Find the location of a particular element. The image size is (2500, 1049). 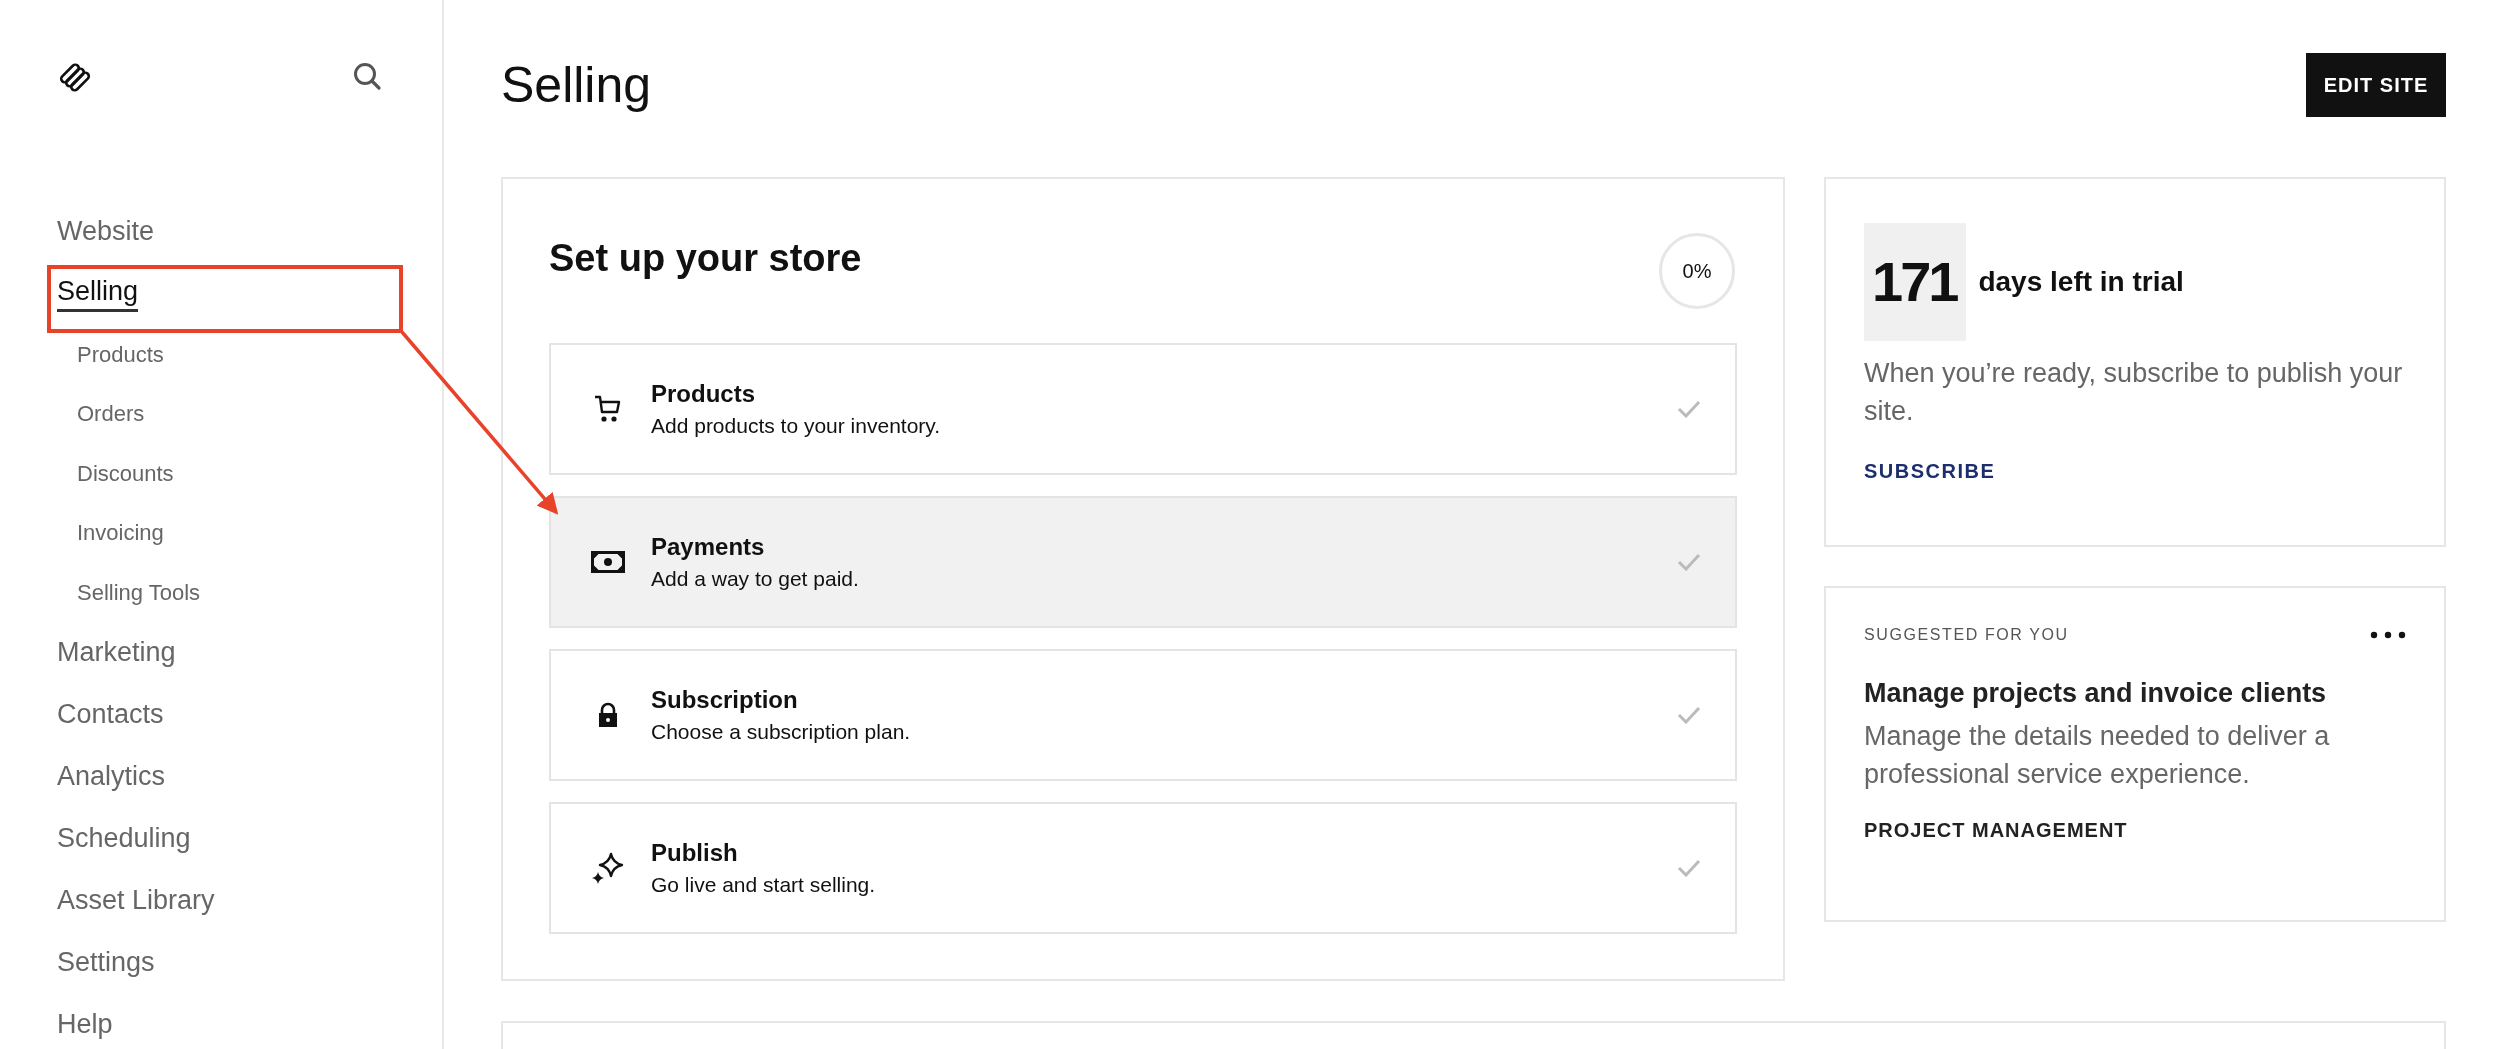

cart-icon is located at coordinates (608, 409).